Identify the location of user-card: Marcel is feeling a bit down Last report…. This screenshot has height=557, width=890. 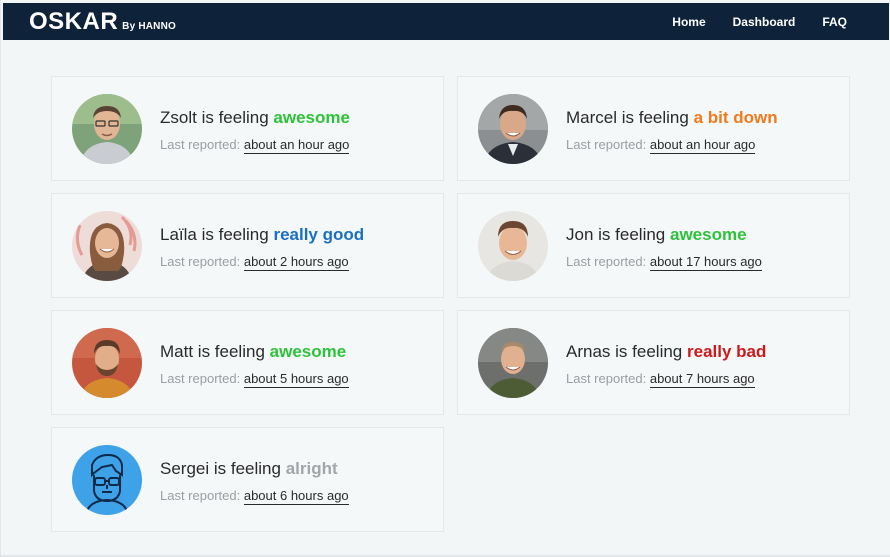
(653, 128).